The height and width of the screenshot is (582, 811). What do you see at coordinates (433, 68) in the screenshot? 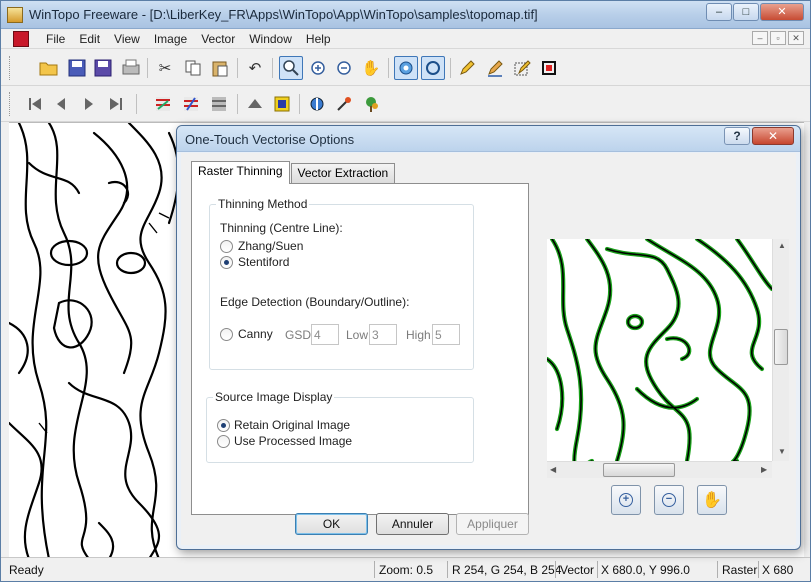
I see `vector-view-icon` at bounding box center [433, 68].